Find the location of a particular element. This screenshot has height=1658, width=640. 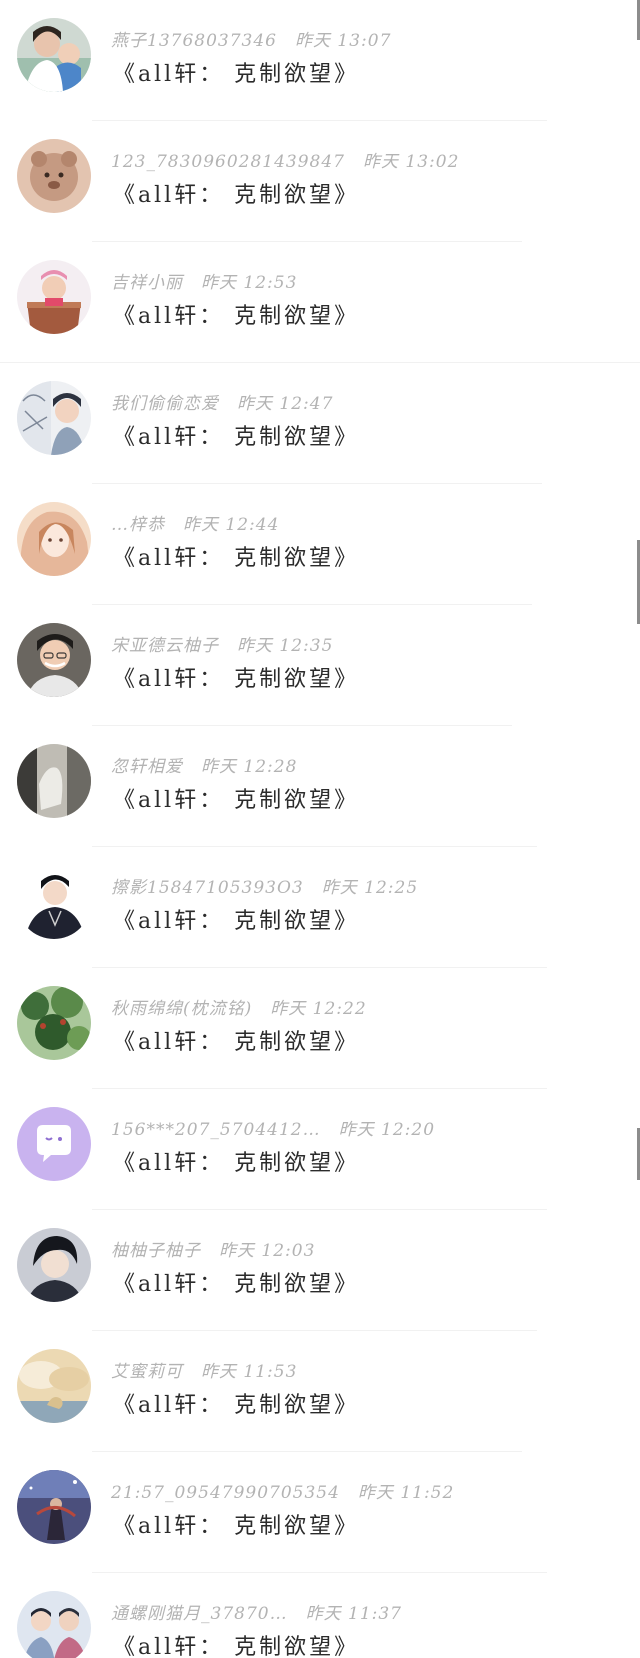

timestamp: 昨天 12:20 is located at coordinates (387, 1130).